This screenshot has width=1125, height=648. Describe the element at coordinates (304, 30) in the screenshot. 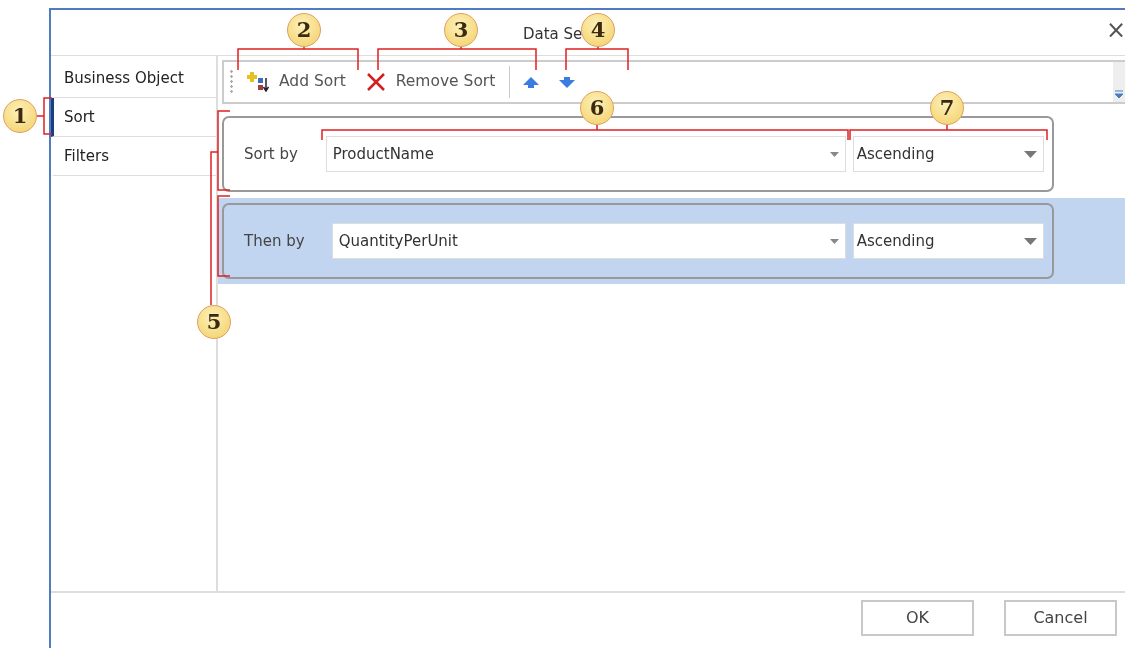

I see `callout-number: 2` at that location.